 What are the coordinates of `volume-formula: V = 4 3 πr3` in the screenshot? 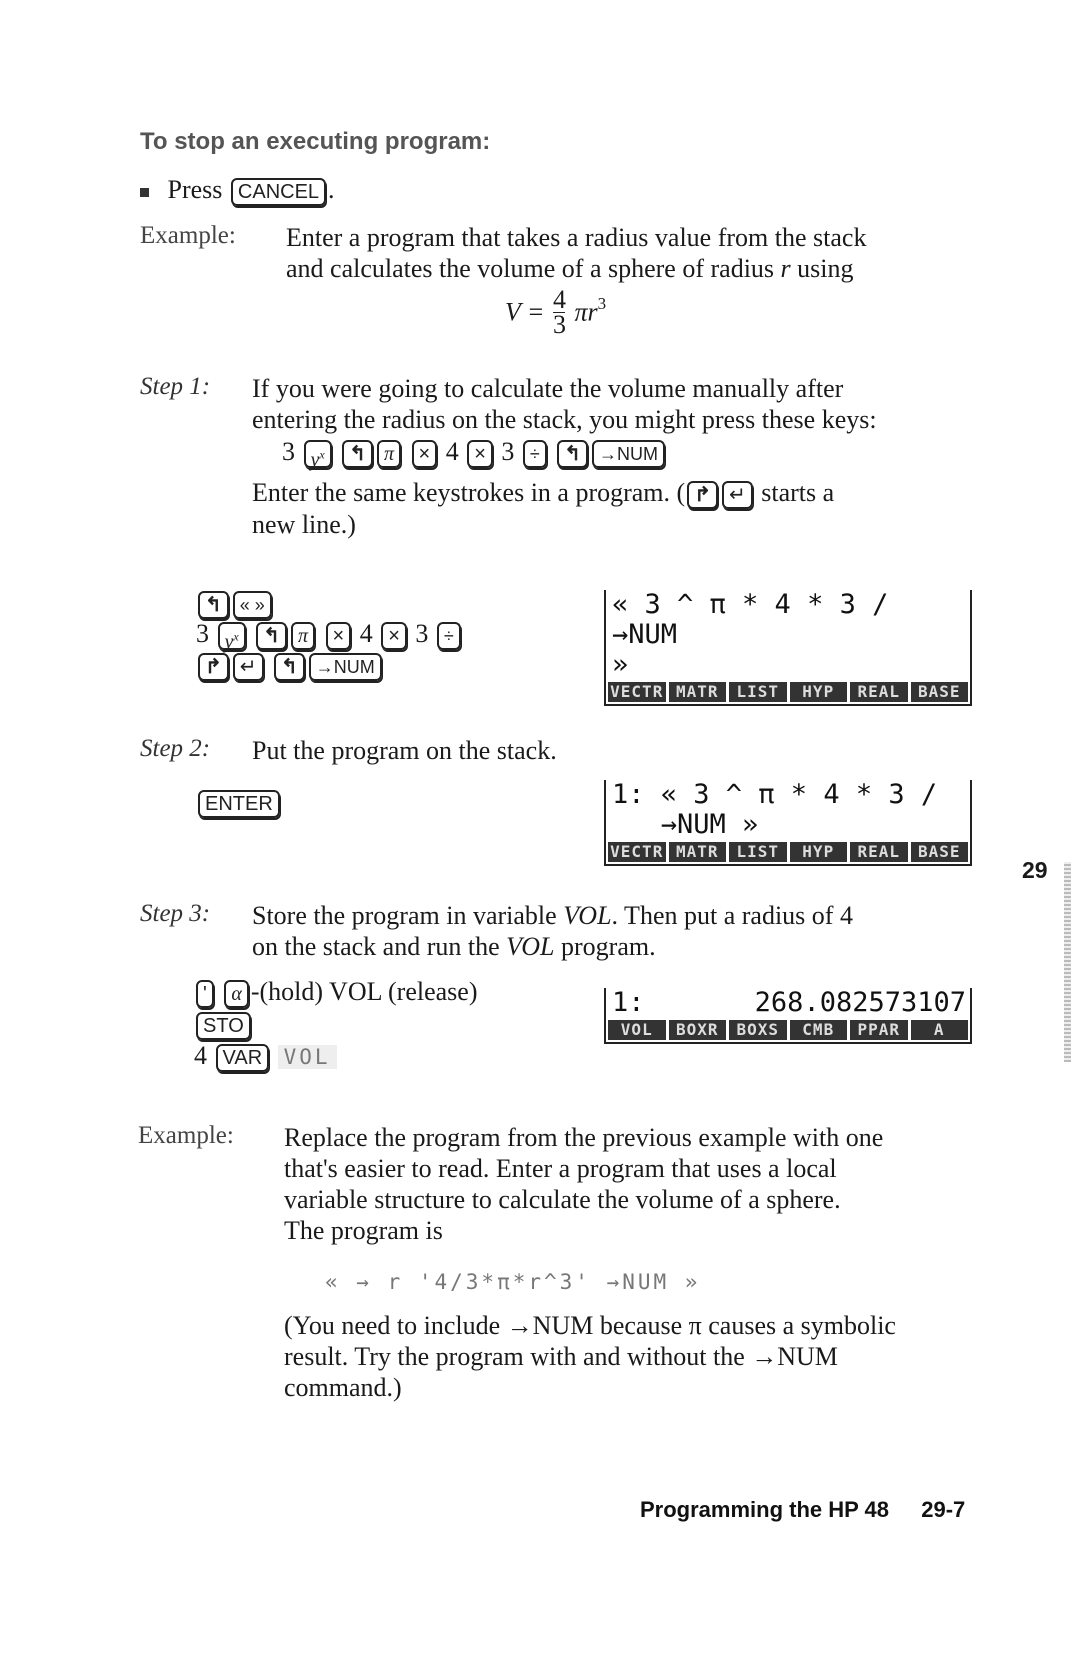 It's located at (556, 312).